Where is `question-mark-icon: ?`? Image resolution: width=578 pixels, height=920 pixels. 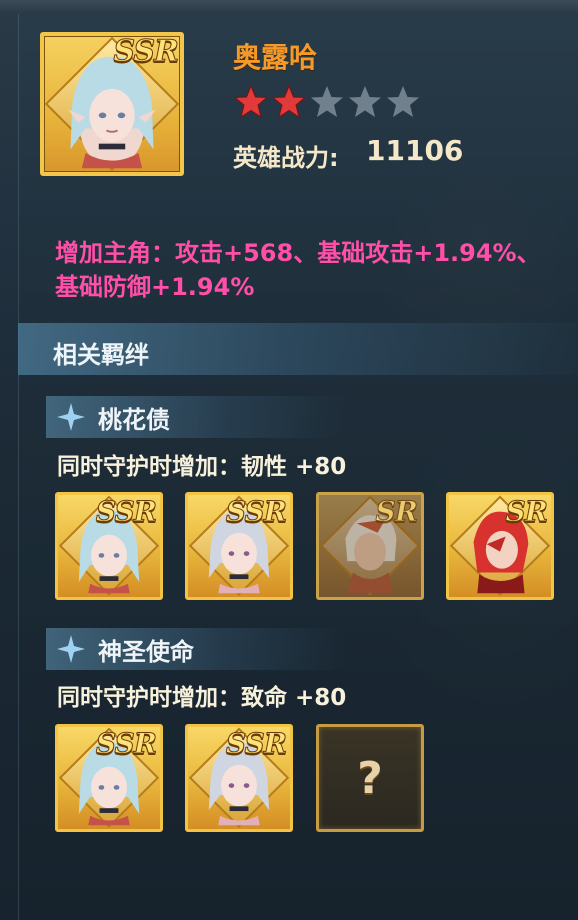 question-mark-icon: ? is located at coordinates (370, 778).